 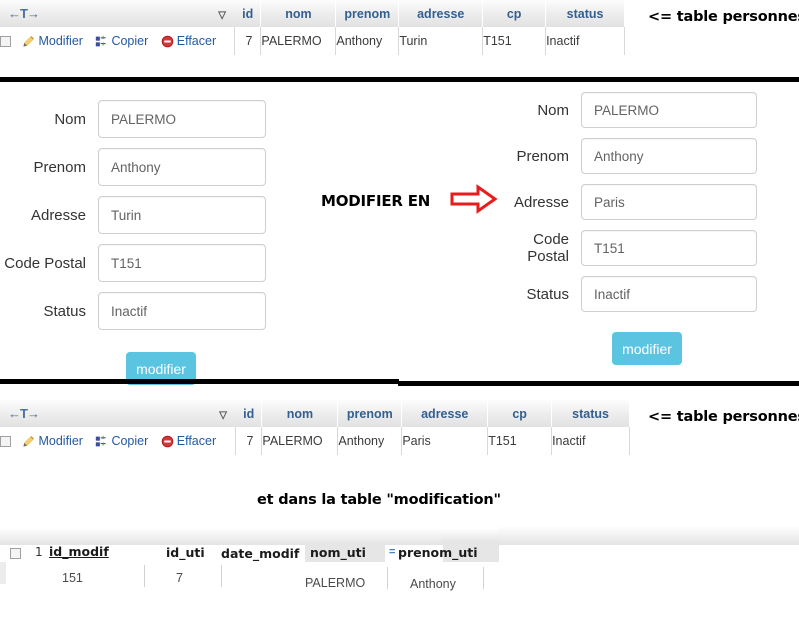 I want to click on label-status: Status, so click(x=64, y=311).